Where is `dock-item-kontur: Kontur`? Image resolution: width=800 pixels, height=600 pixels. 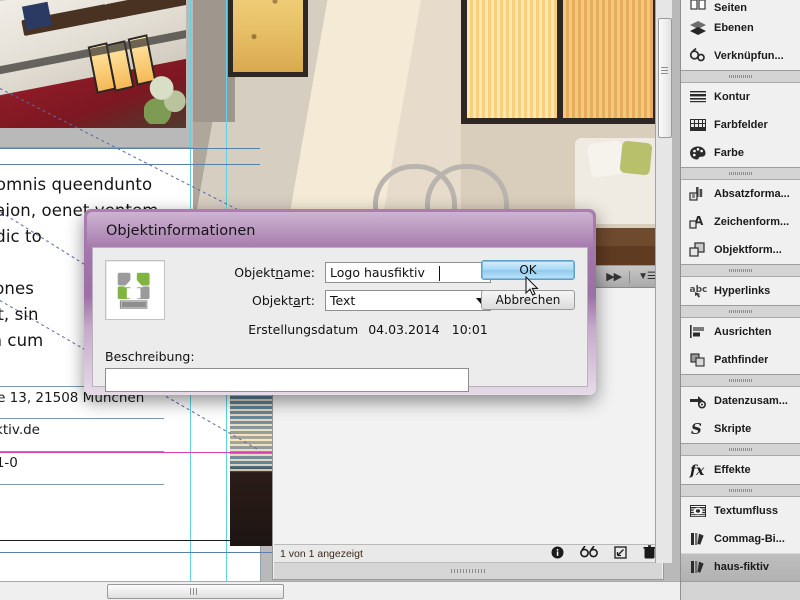
dock-item-kontur: Kontur is located at coordinates (740, 97).